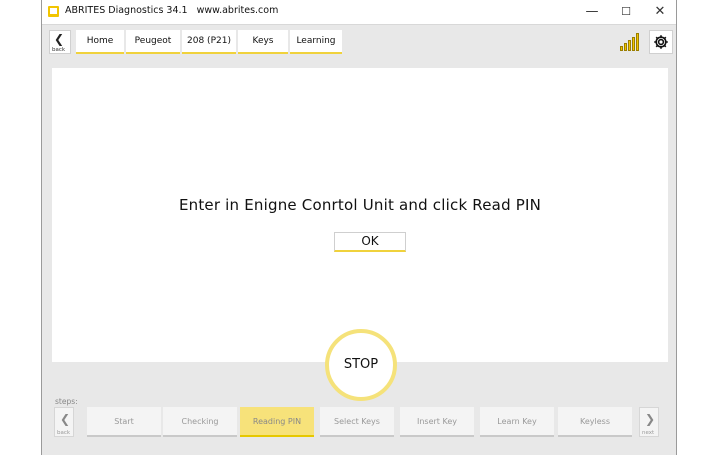 This screenshot has height=455, width=719. What do you see at coordinates (277, 422) in the screenshot?
I see `step-reading-pin: Reading PIN` at bounding box center [277, 422].